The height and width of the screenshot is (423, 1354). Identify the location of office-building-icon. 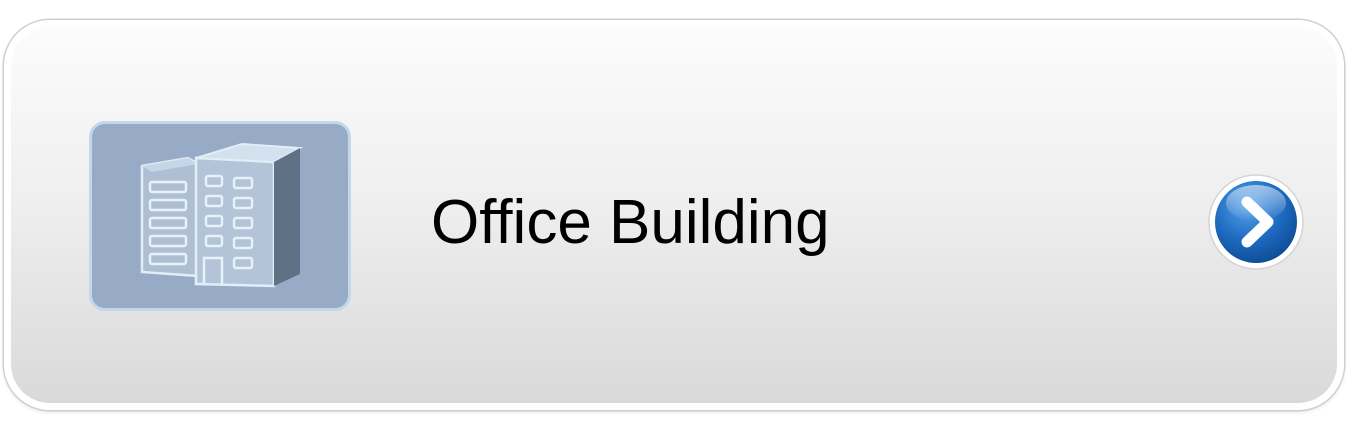
(222, 215).